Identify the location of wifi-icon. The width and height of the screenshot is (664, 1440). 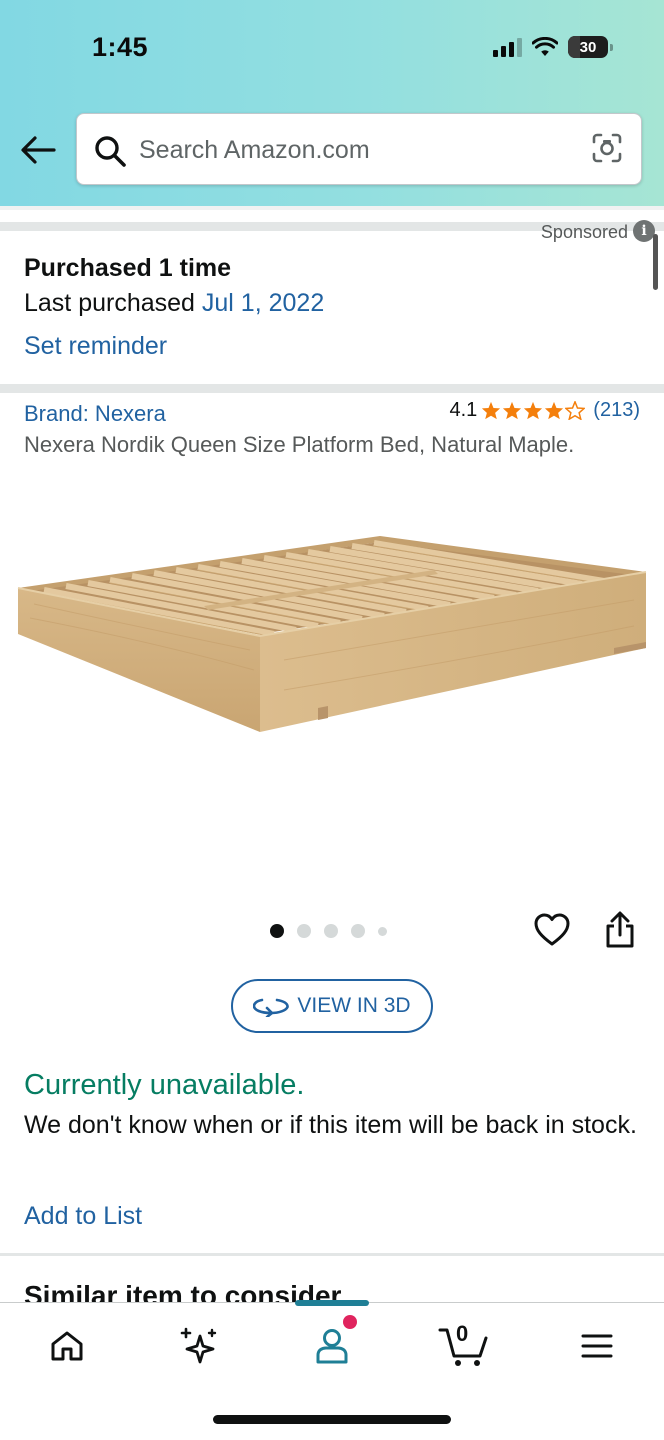
(545, 46).